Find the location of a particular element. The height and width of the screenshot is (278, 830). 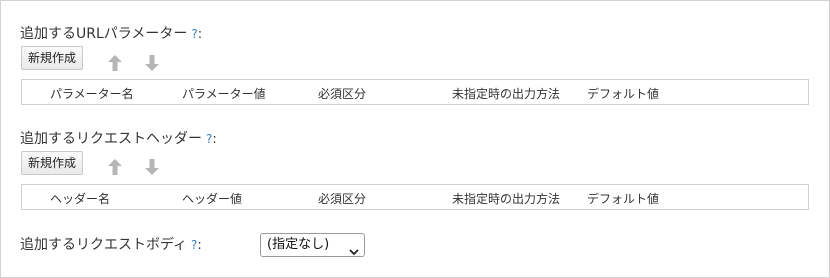

url-params-title: 追加するURLパラメーター?: is located at coordinates (111, 33).